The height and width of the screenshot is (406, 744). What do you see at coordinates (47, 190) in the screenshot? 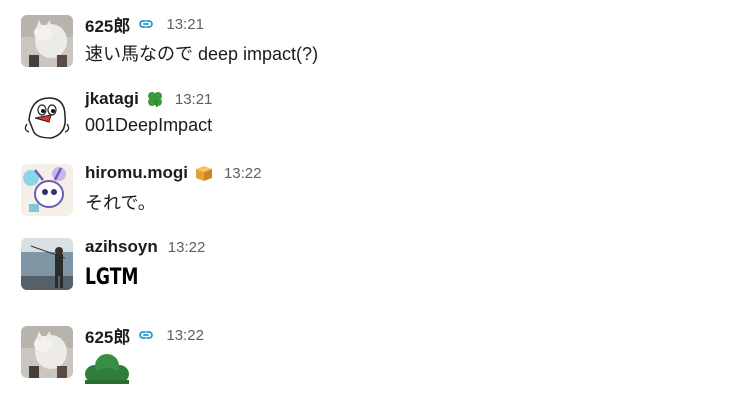
I see `character-avatar` at bounding box center [47, 190].